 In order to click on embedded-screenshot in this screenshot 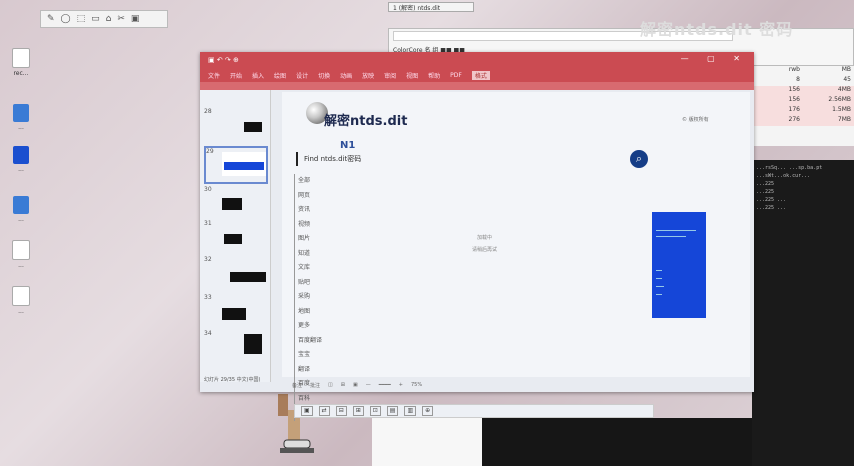, I will do `click(679, 265)`.